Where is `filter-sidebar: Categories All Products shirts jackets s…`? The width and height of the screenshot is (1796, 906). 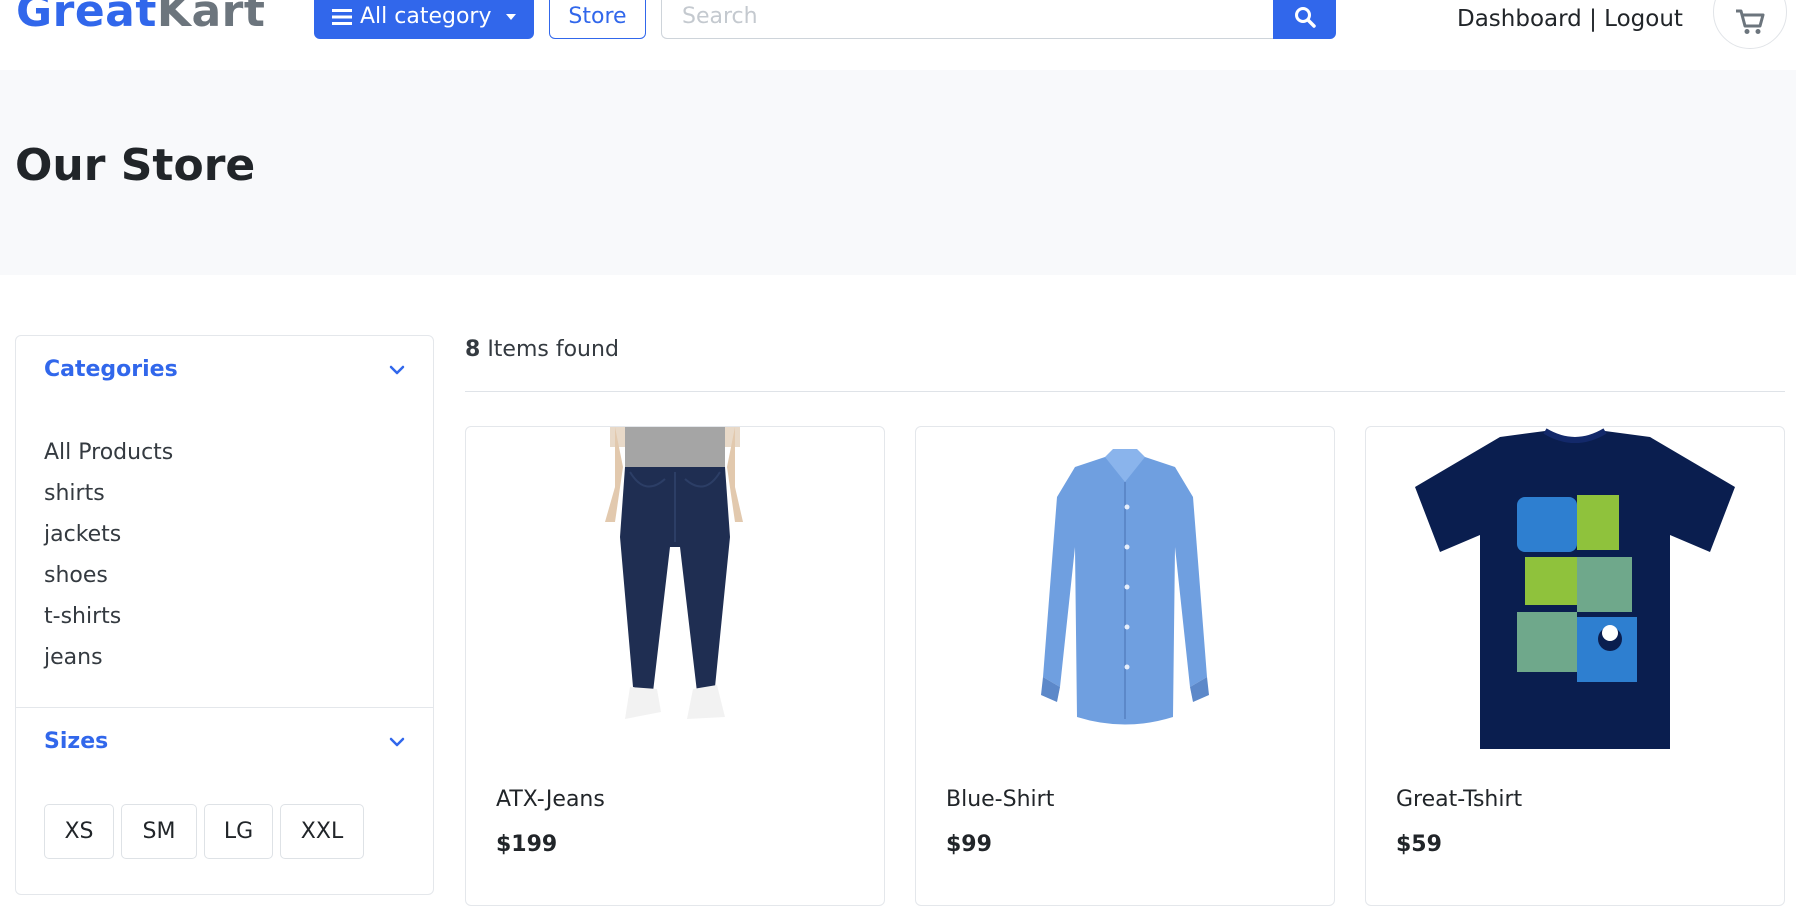 filter-sidebar: Categories All Products shirts jackets s… is located at coordinates (224, 615).